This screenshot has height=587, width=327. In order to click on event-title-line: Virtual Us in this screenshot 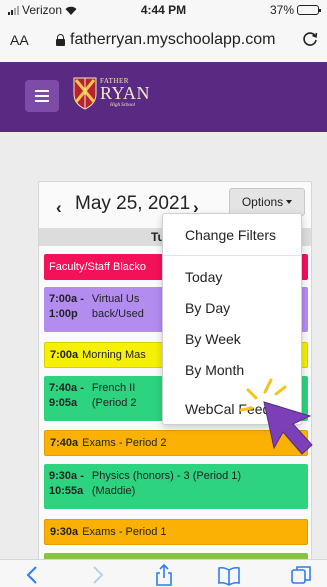, I will do `click(115, 299)`.